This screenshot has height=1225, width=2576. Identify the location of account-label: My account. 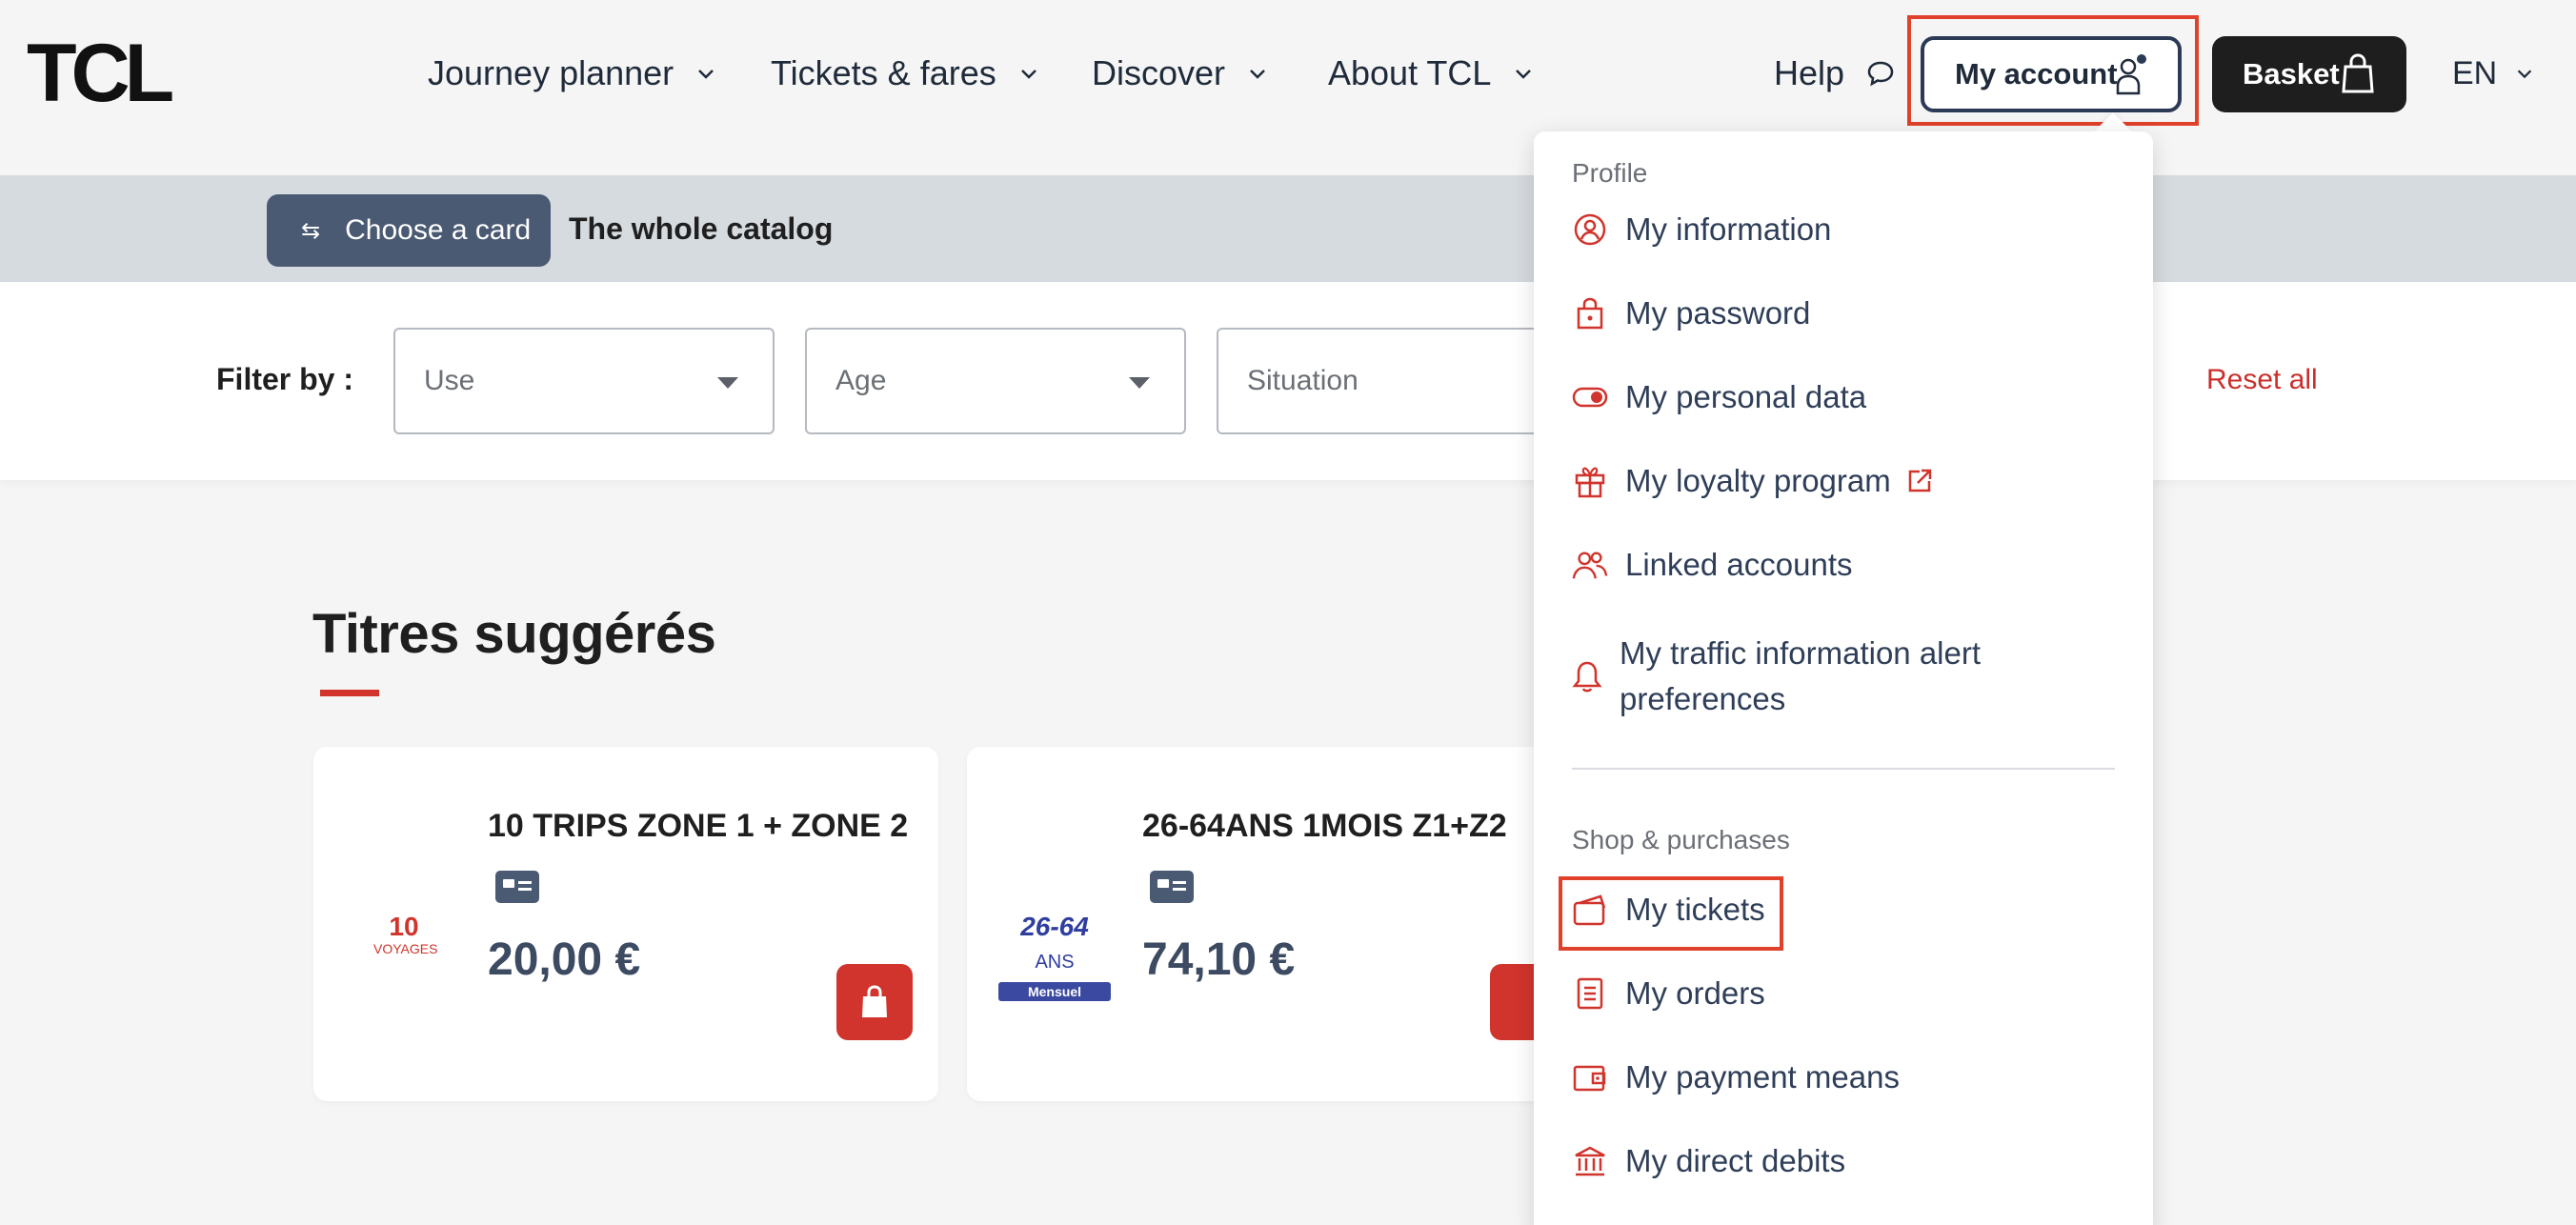
(2037, 73).